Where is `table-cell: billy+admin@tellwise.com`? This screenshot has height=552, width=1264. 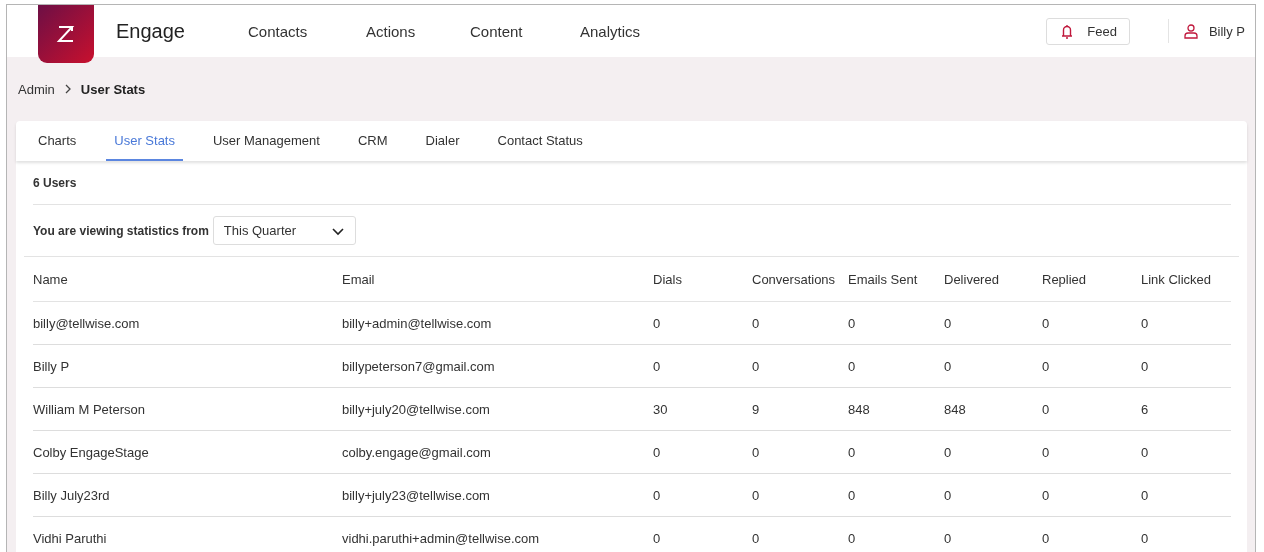 table-cell: billy+admin@tellwise.com is located at coordinates (497, 323).